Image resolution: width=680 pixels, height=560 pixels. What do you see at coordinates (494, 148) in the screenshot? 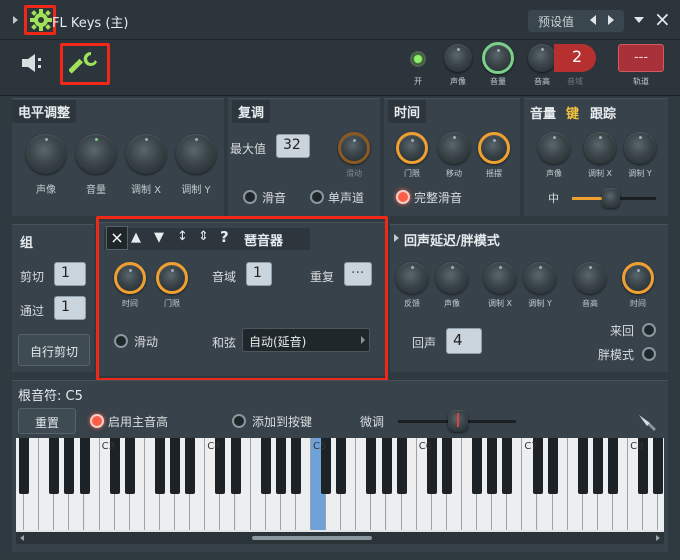
I see `time-swing-knob` at bounding box center [494, 148].